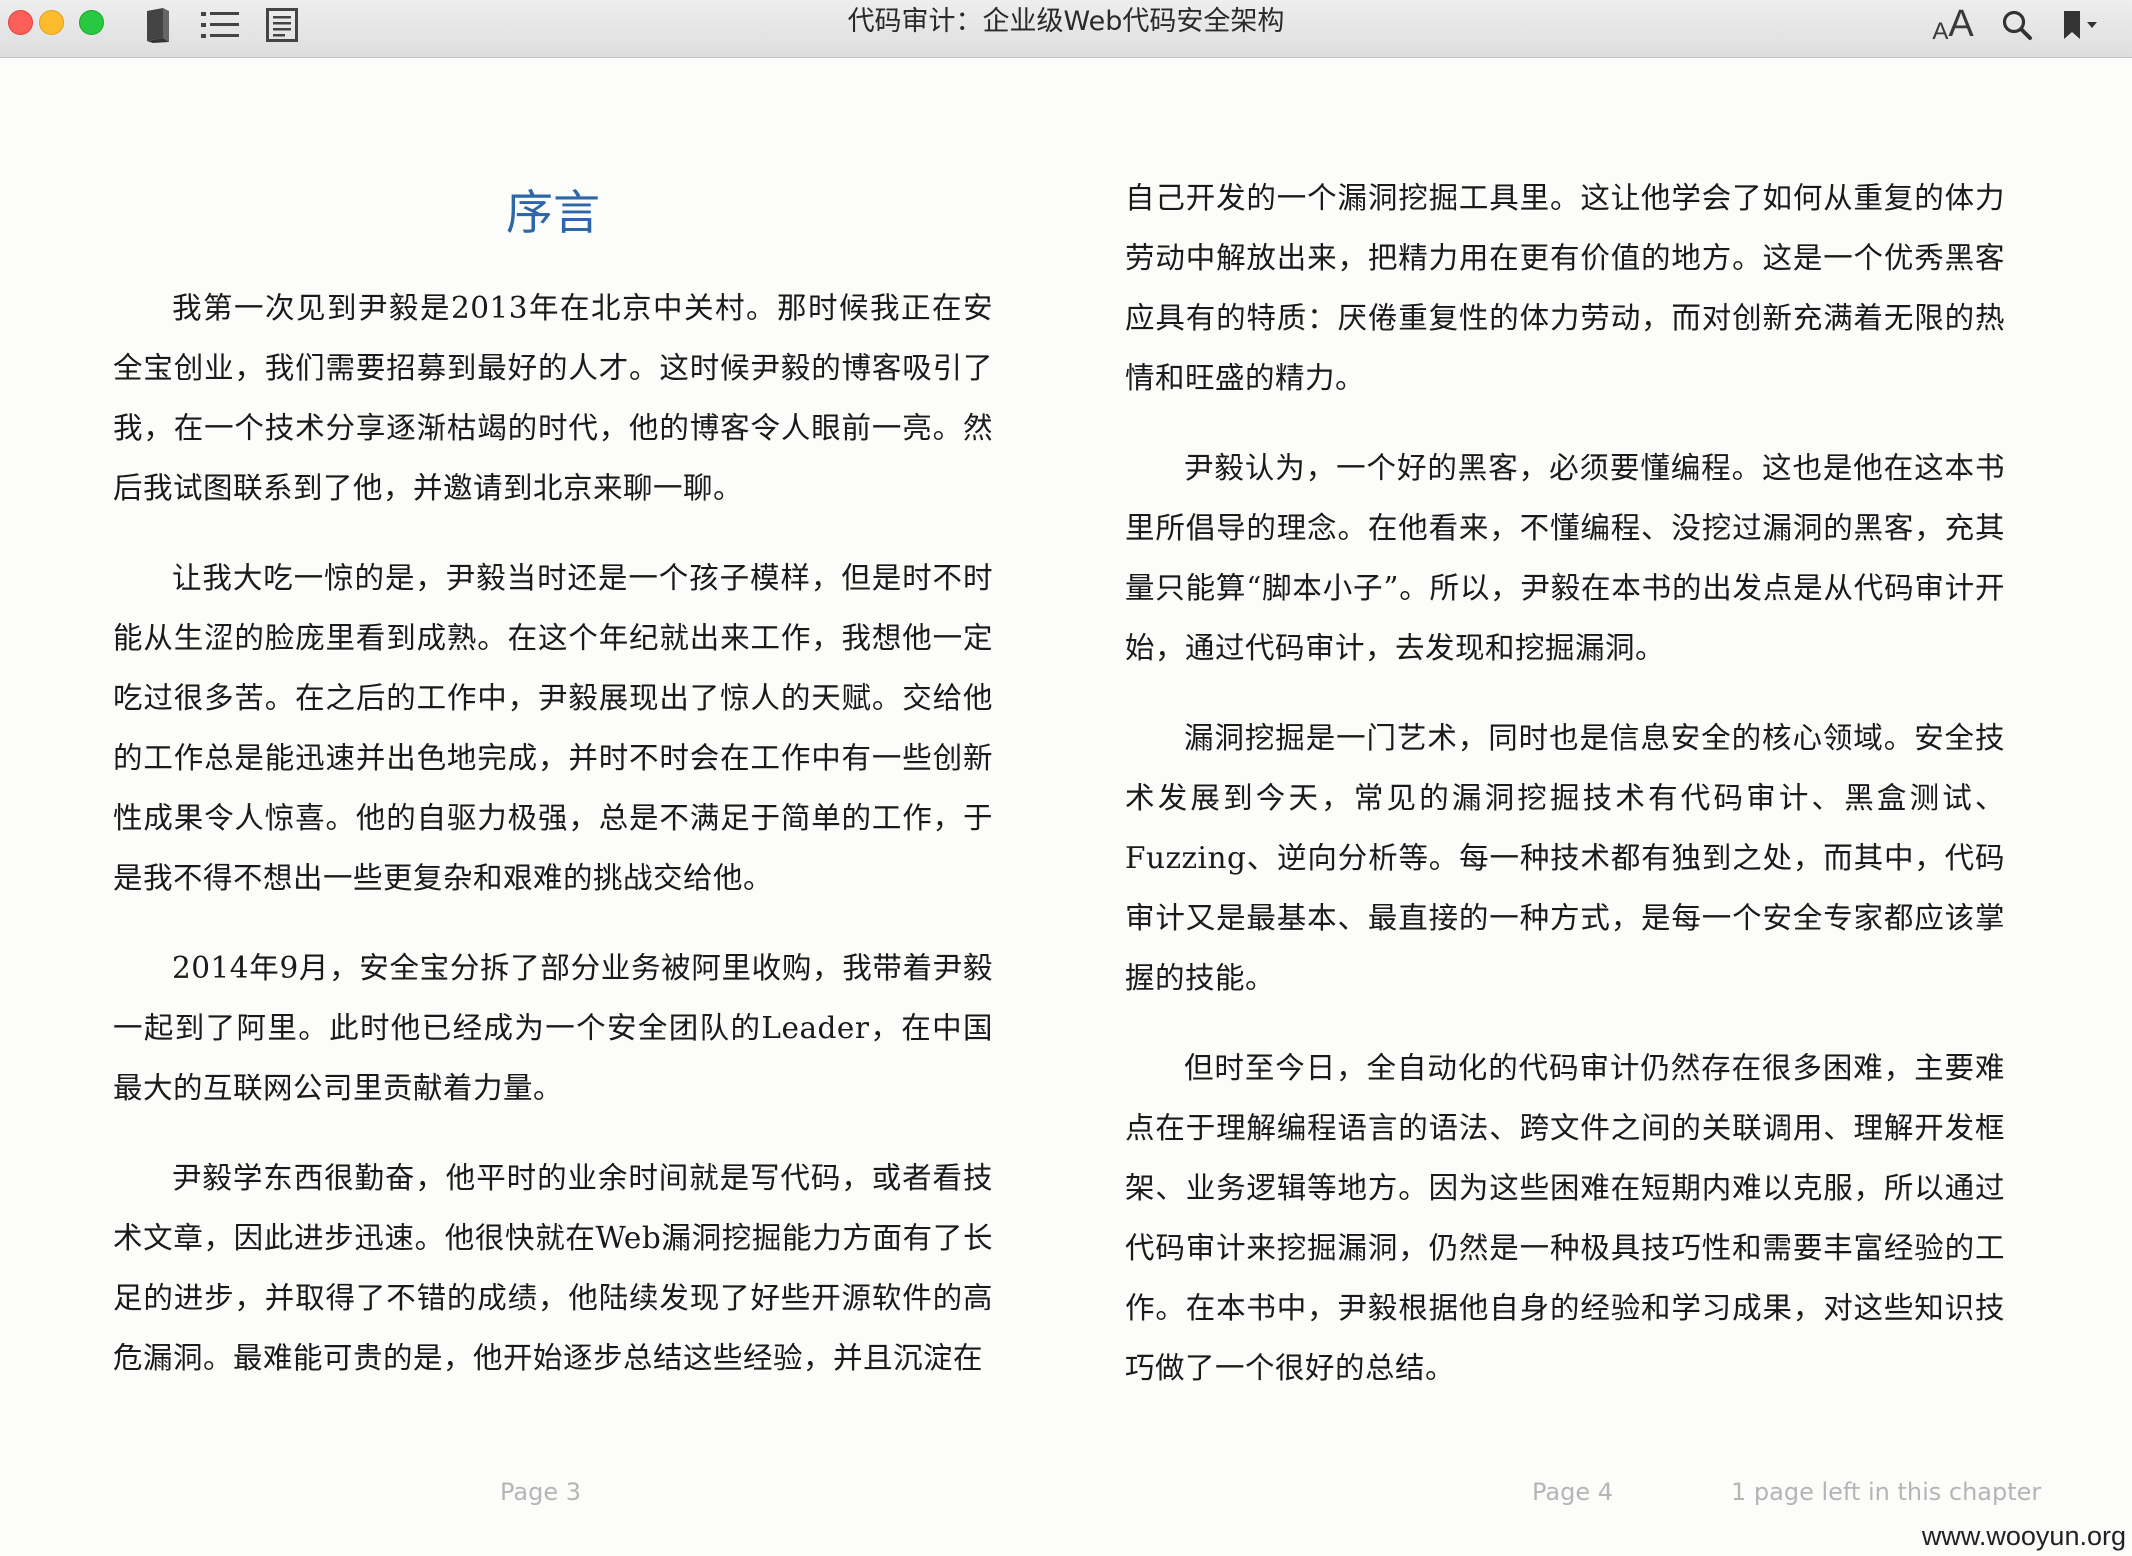  Describe the element at coordinates (51, 22) in the screenshot. I see `minimize-window-button` at that location.